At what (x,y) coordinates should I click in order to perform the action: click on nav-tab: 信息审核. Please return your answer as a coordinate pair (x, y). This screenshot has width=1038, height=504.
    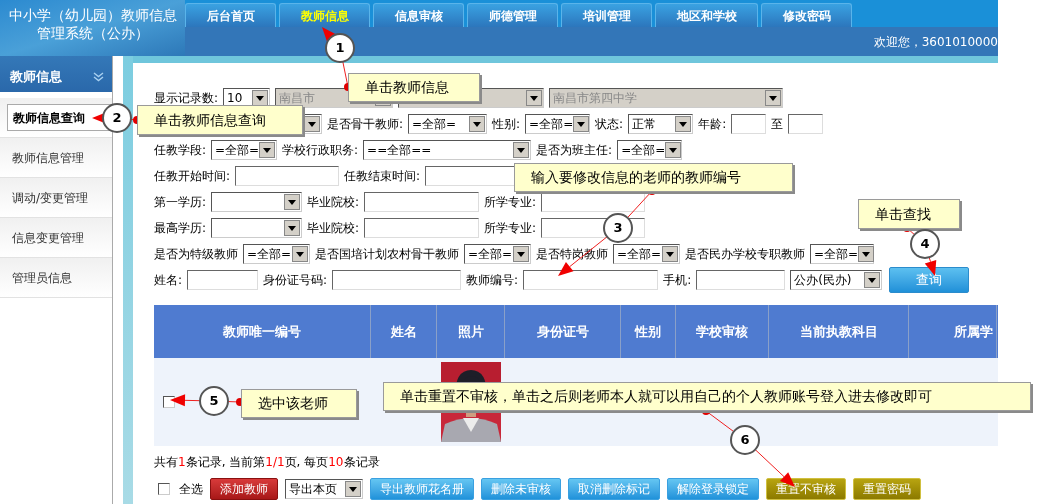
    Looking at the image, I should click on (418, 15).